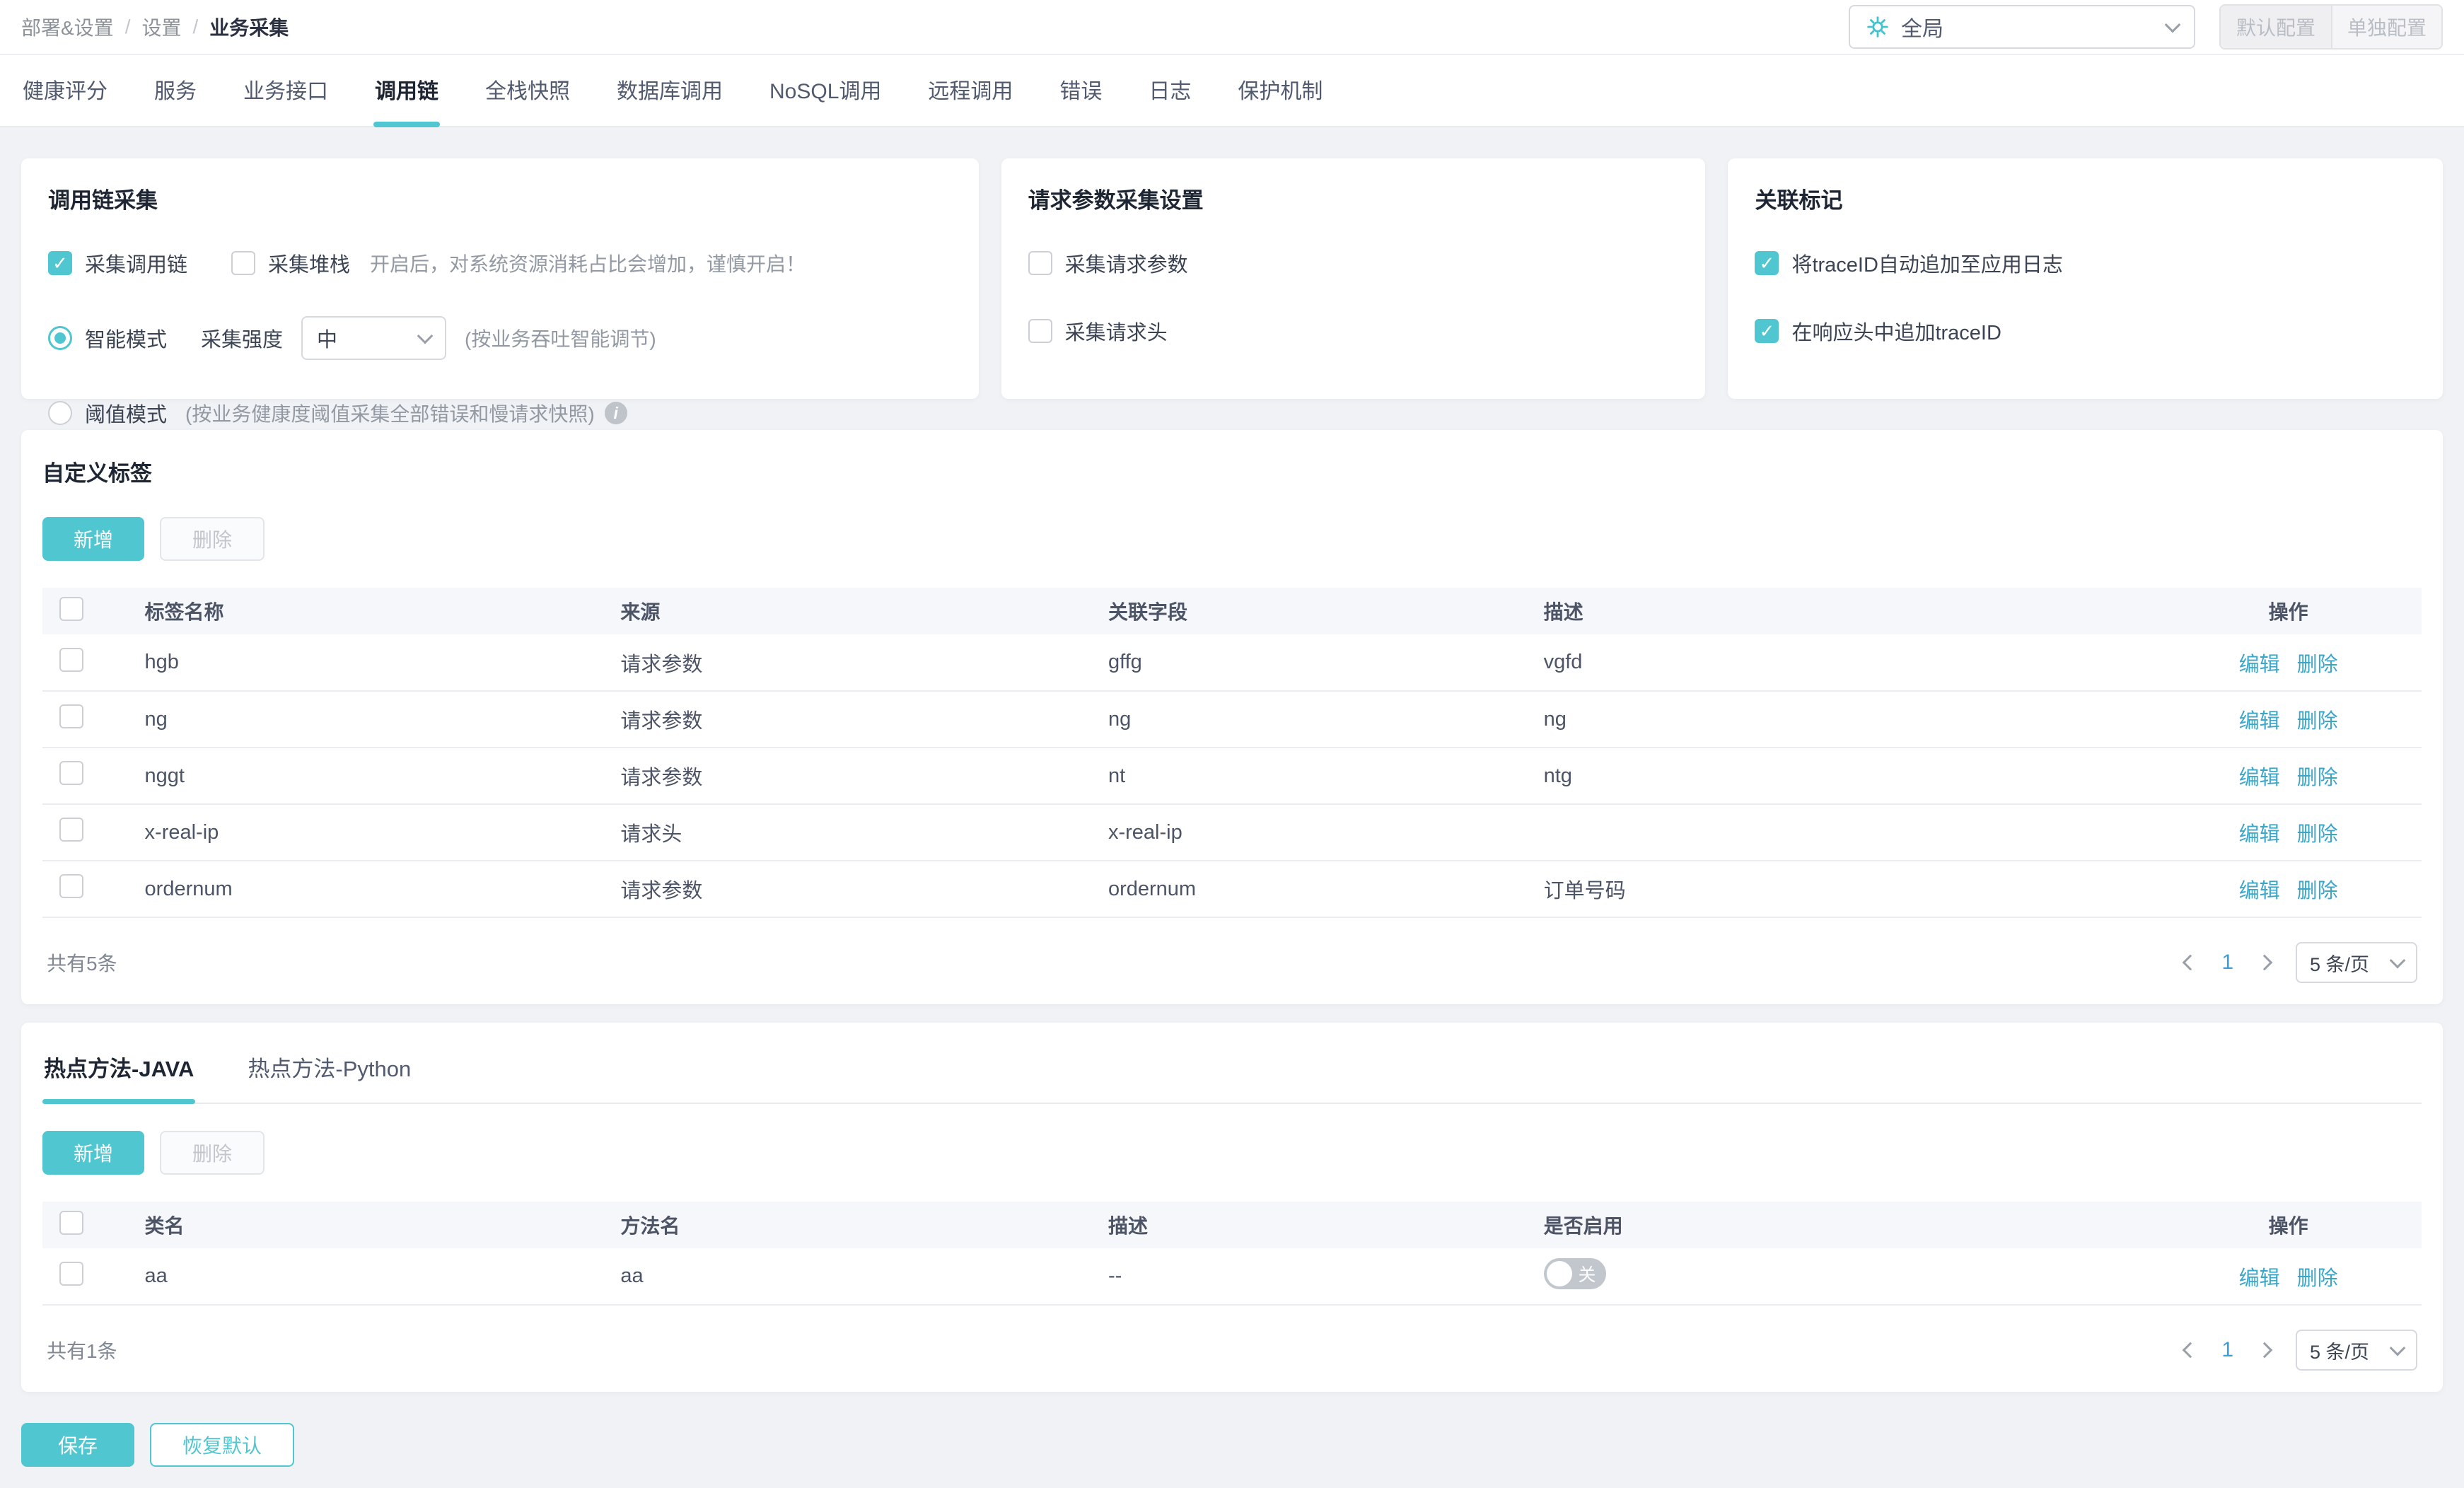 Image resolution: width=2464 pixels, height=1488 pixels. What do you see at coordinates (1232, 1225) in the screenshot?
I see `table-header-row: 类名 方法名 描述 是否启用 操作` at bounding box center [1232, 1225].